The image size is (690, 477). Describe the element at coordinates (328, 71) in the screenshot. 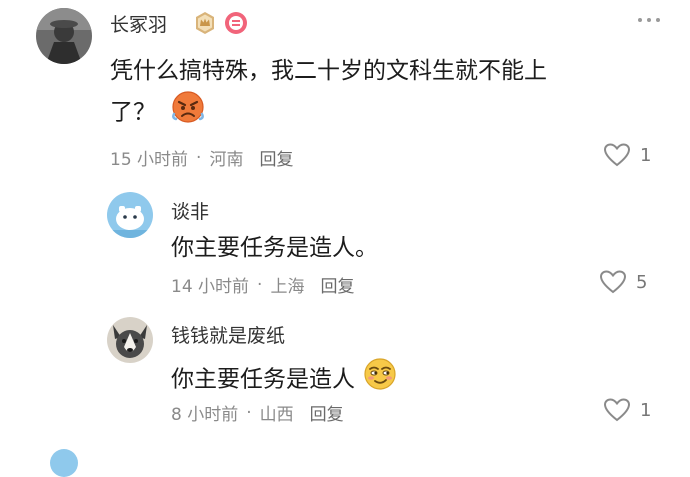

I see `comment-text-line: 凭什么搞特殊，我二十岁的文科生就不能上` at that location.